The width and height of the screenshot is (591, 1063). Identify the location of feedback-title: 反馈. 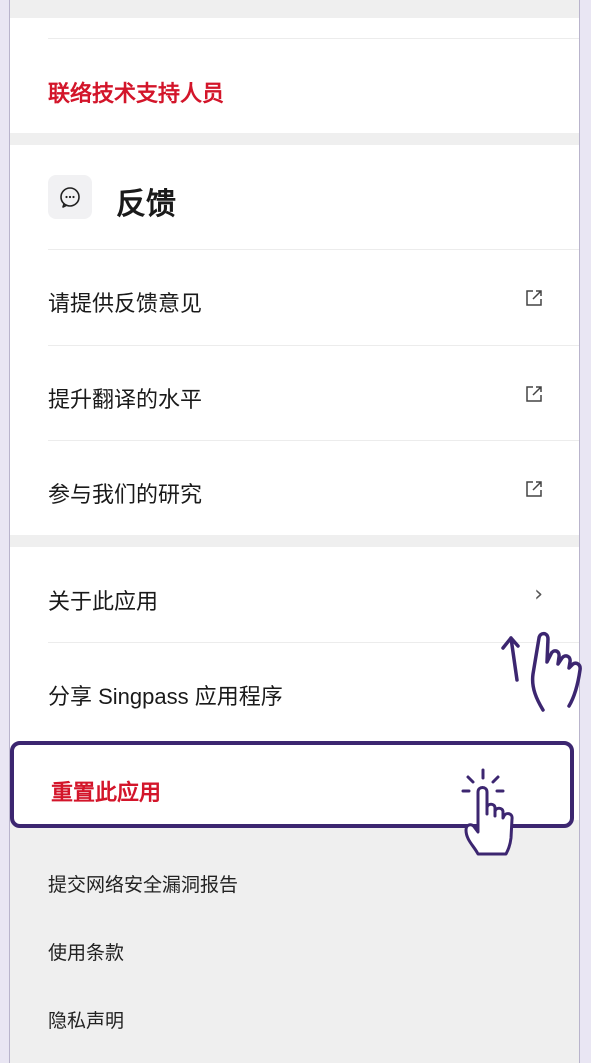
(146, 204).